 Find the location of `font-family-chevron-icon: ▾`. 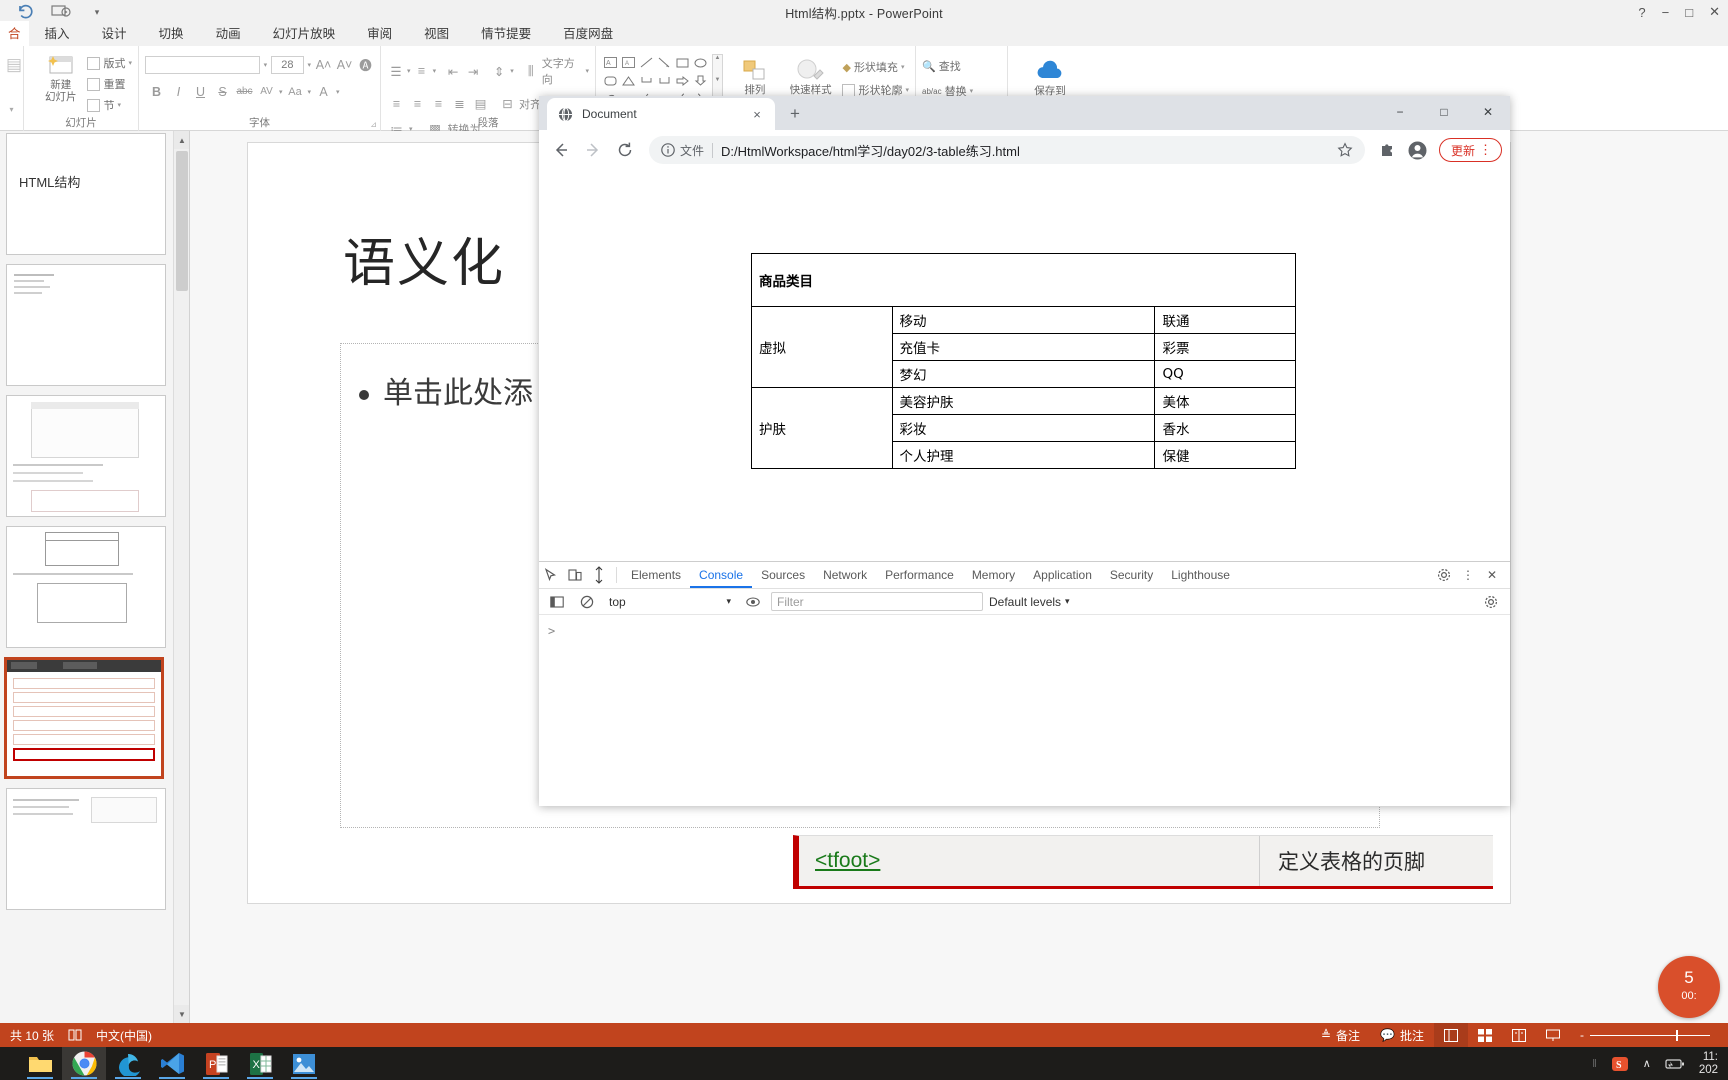

font-family-chevron-icon: ▾ is located at coordinates (266, 65).